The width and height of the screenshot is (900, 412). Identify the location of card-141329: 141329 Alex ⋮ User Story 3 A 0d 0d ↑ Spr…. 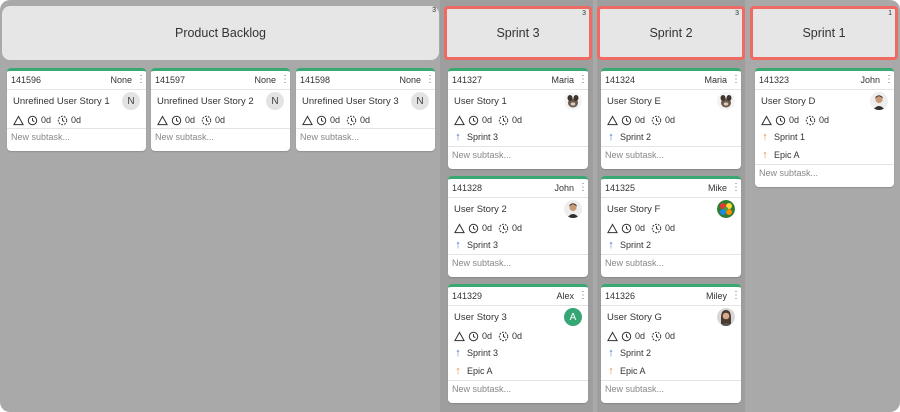
(518, 343).